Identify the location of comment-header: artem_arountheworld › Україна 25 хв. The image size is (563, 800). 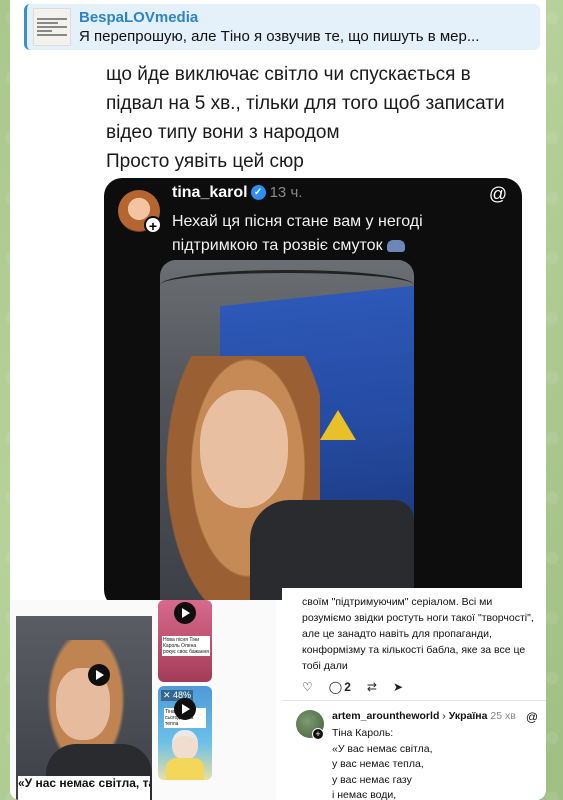
(424, 716).